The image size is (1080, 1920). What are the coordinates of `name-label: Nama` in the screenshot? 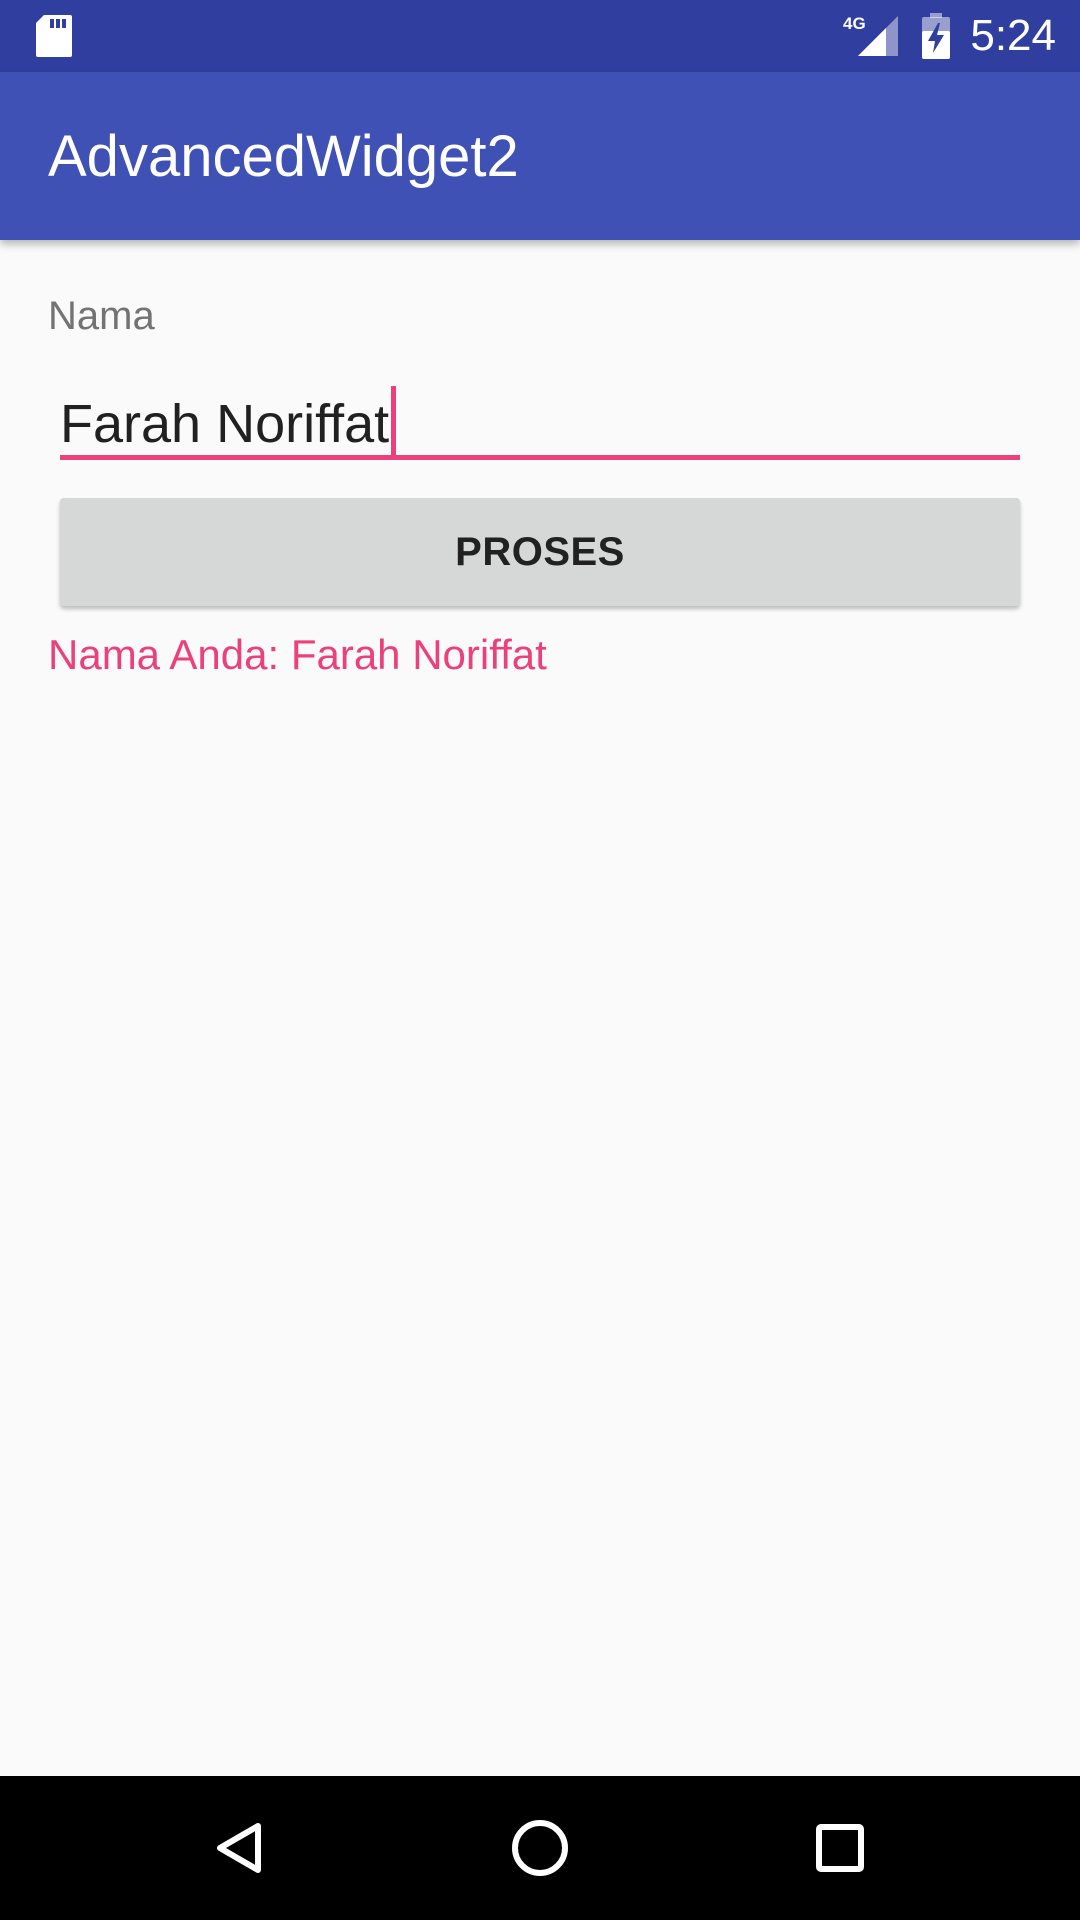 It's located at (101, 316).